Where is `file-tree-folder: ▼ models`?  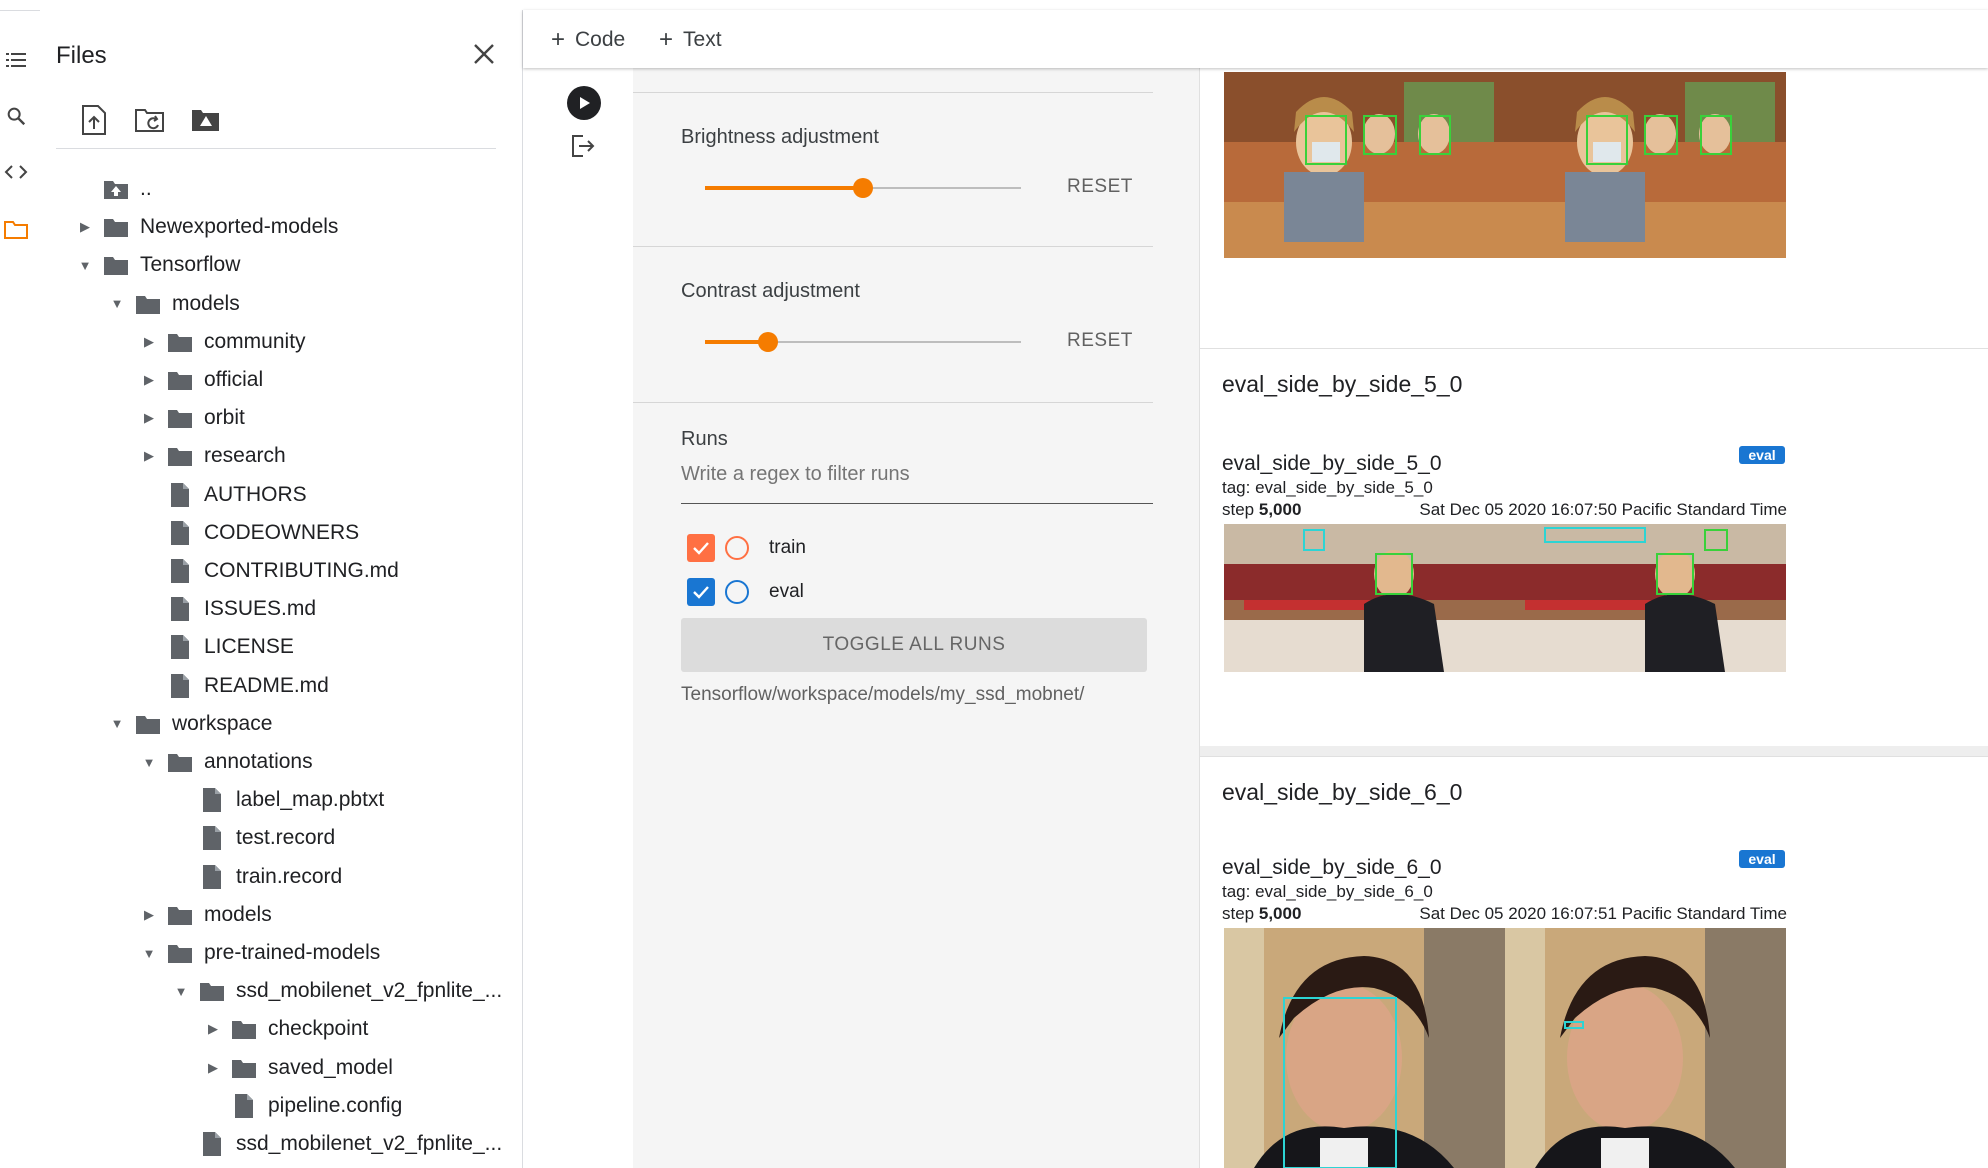
file-tree-folder: ▼ models is located at coordinates (173, 304).